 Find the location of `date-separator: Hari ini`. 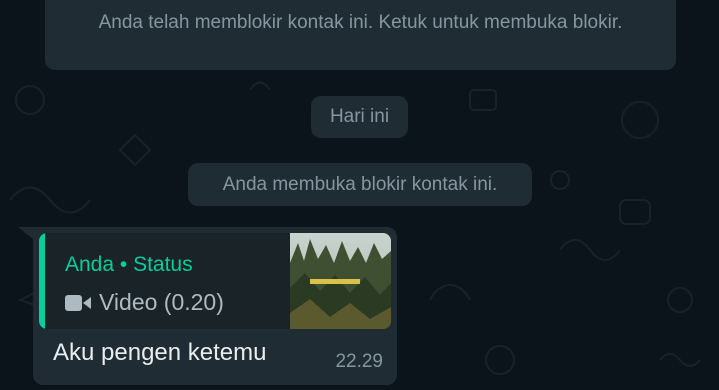

date-separator: Hari ini is located at coordinates (359, 117).